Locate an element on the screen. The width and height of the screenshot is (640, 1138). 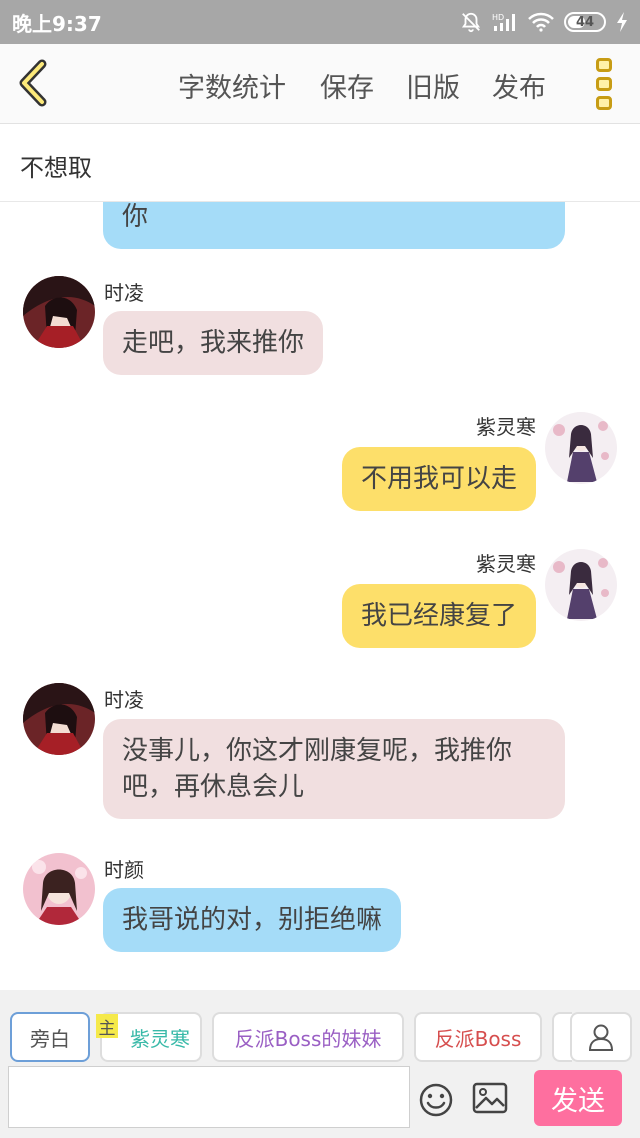
message-text: 我哥说的对，别拒绝嘛 is located at coordinates (252, 920).